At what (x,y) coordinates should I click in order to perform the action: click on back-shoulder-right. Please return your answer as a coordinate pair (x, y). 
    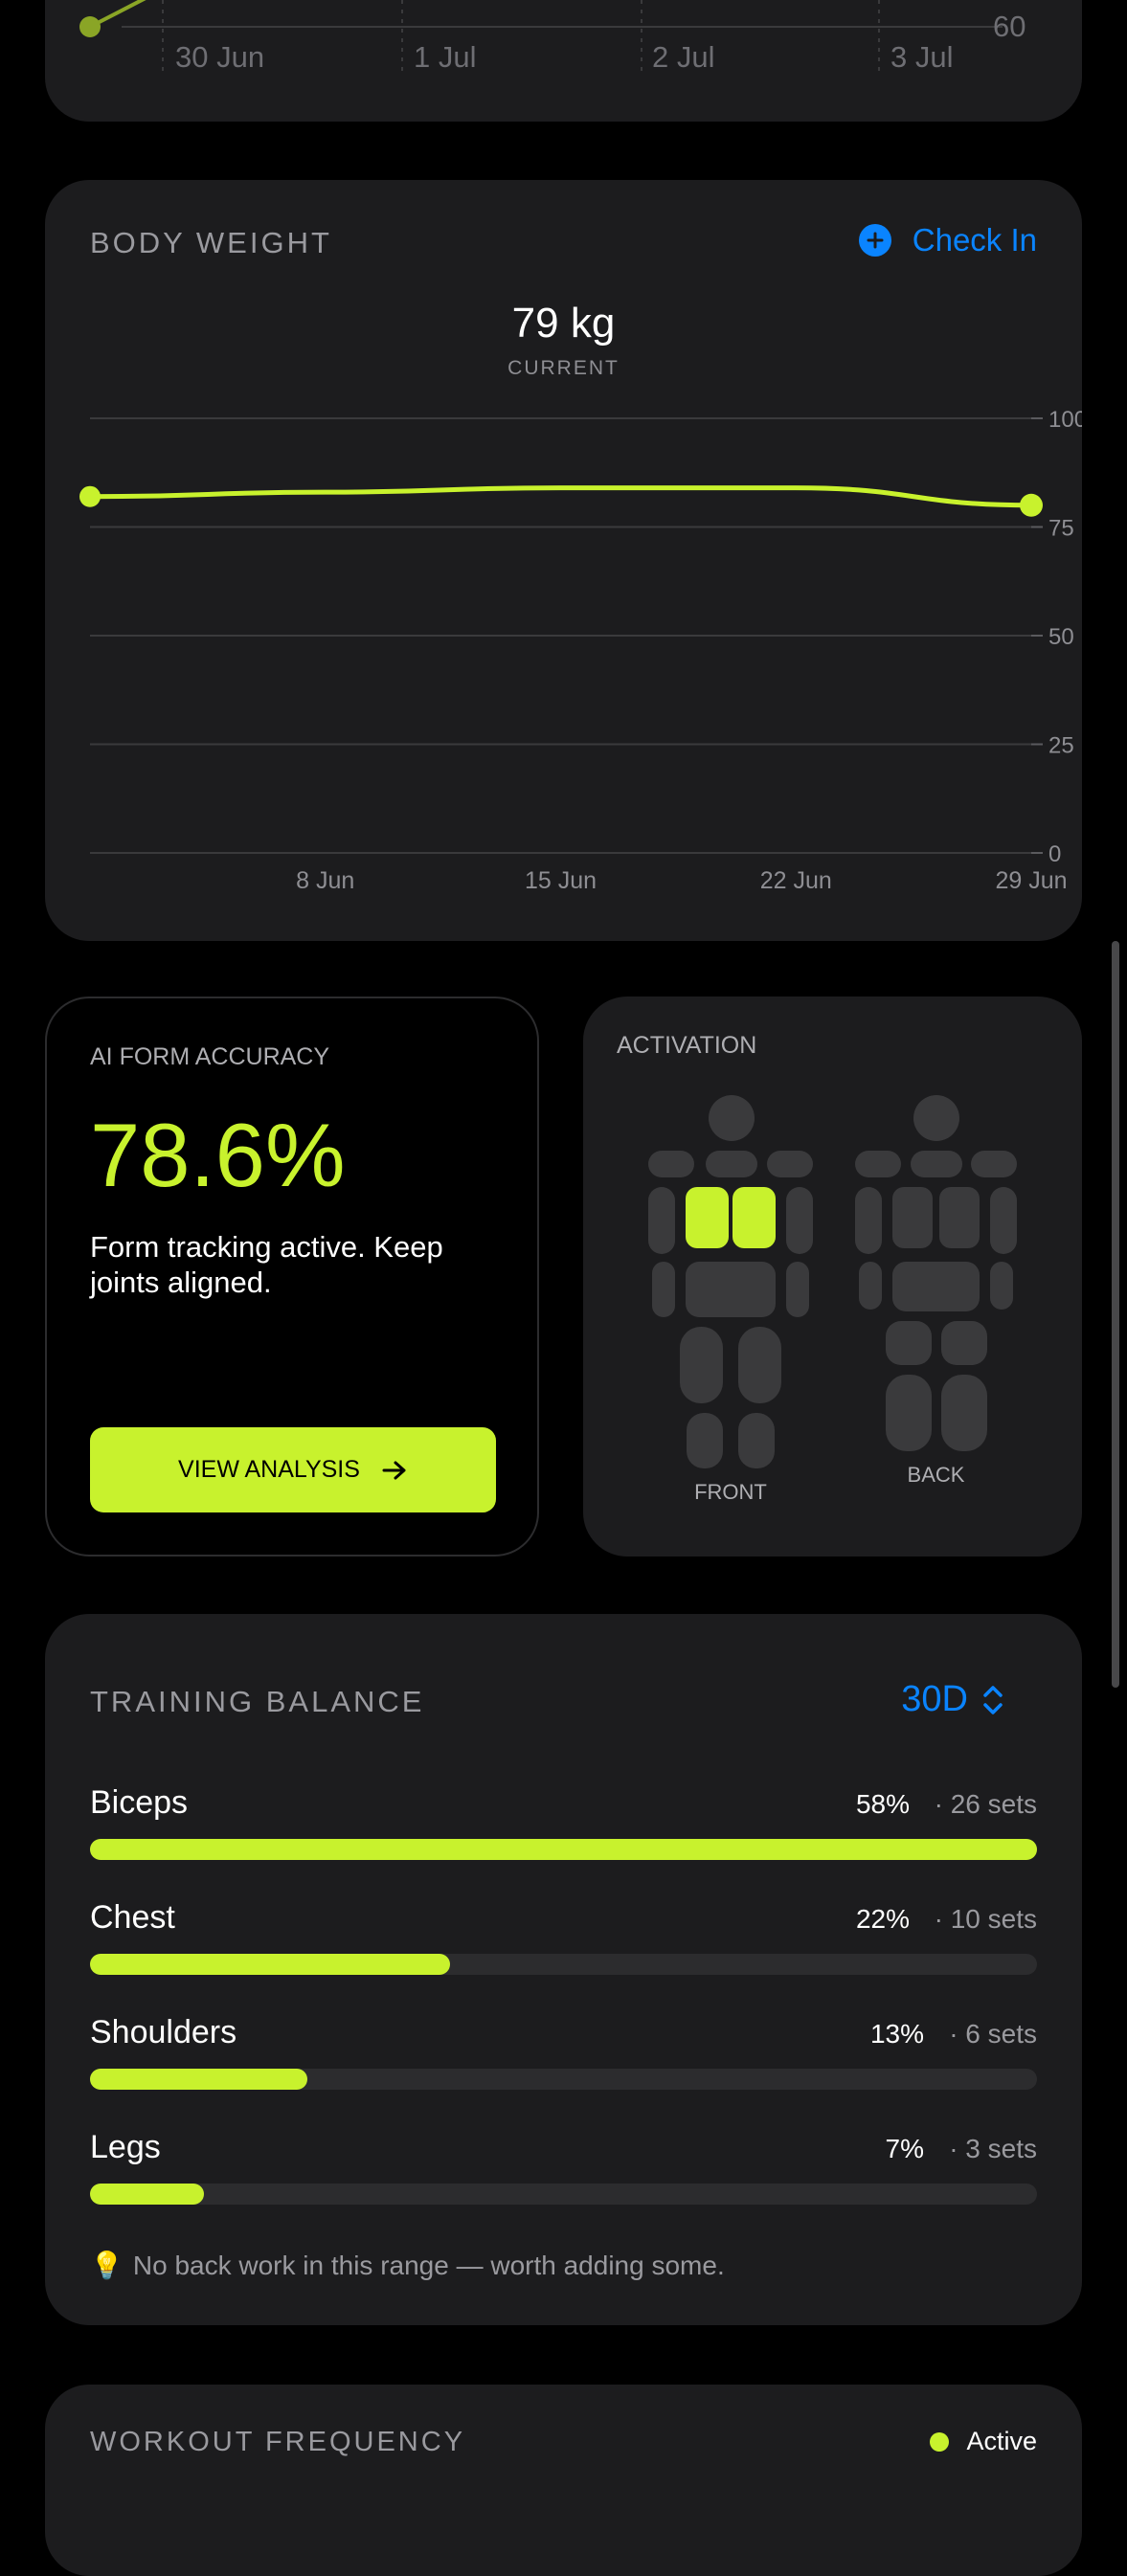
    Looking at the image, I should click on (994, 1164).